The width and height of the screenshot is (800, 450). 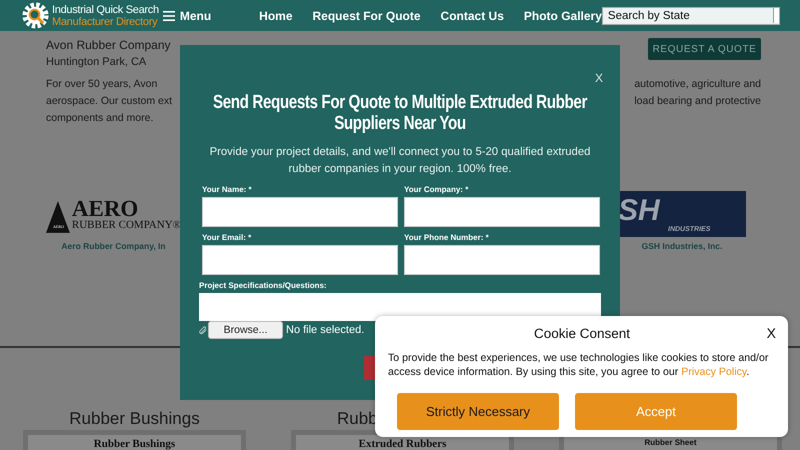 I want to click on field-label: Your Email: *, so click(x=227, y=237).